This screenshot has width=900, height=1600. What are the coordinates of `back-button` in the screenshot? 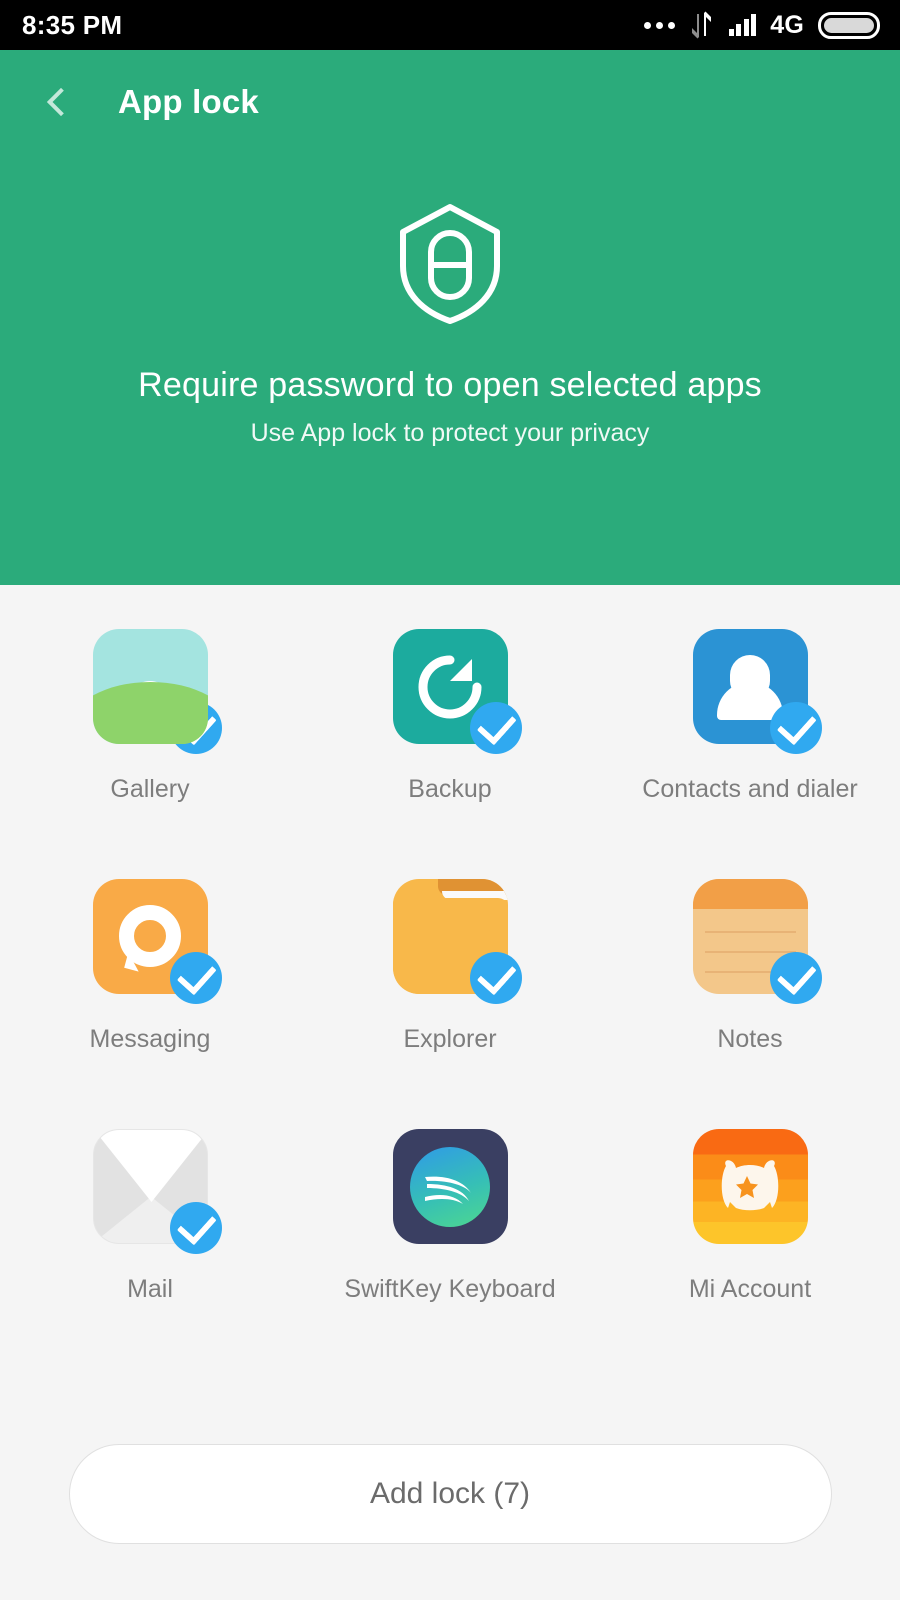 It's located at (58, 102).